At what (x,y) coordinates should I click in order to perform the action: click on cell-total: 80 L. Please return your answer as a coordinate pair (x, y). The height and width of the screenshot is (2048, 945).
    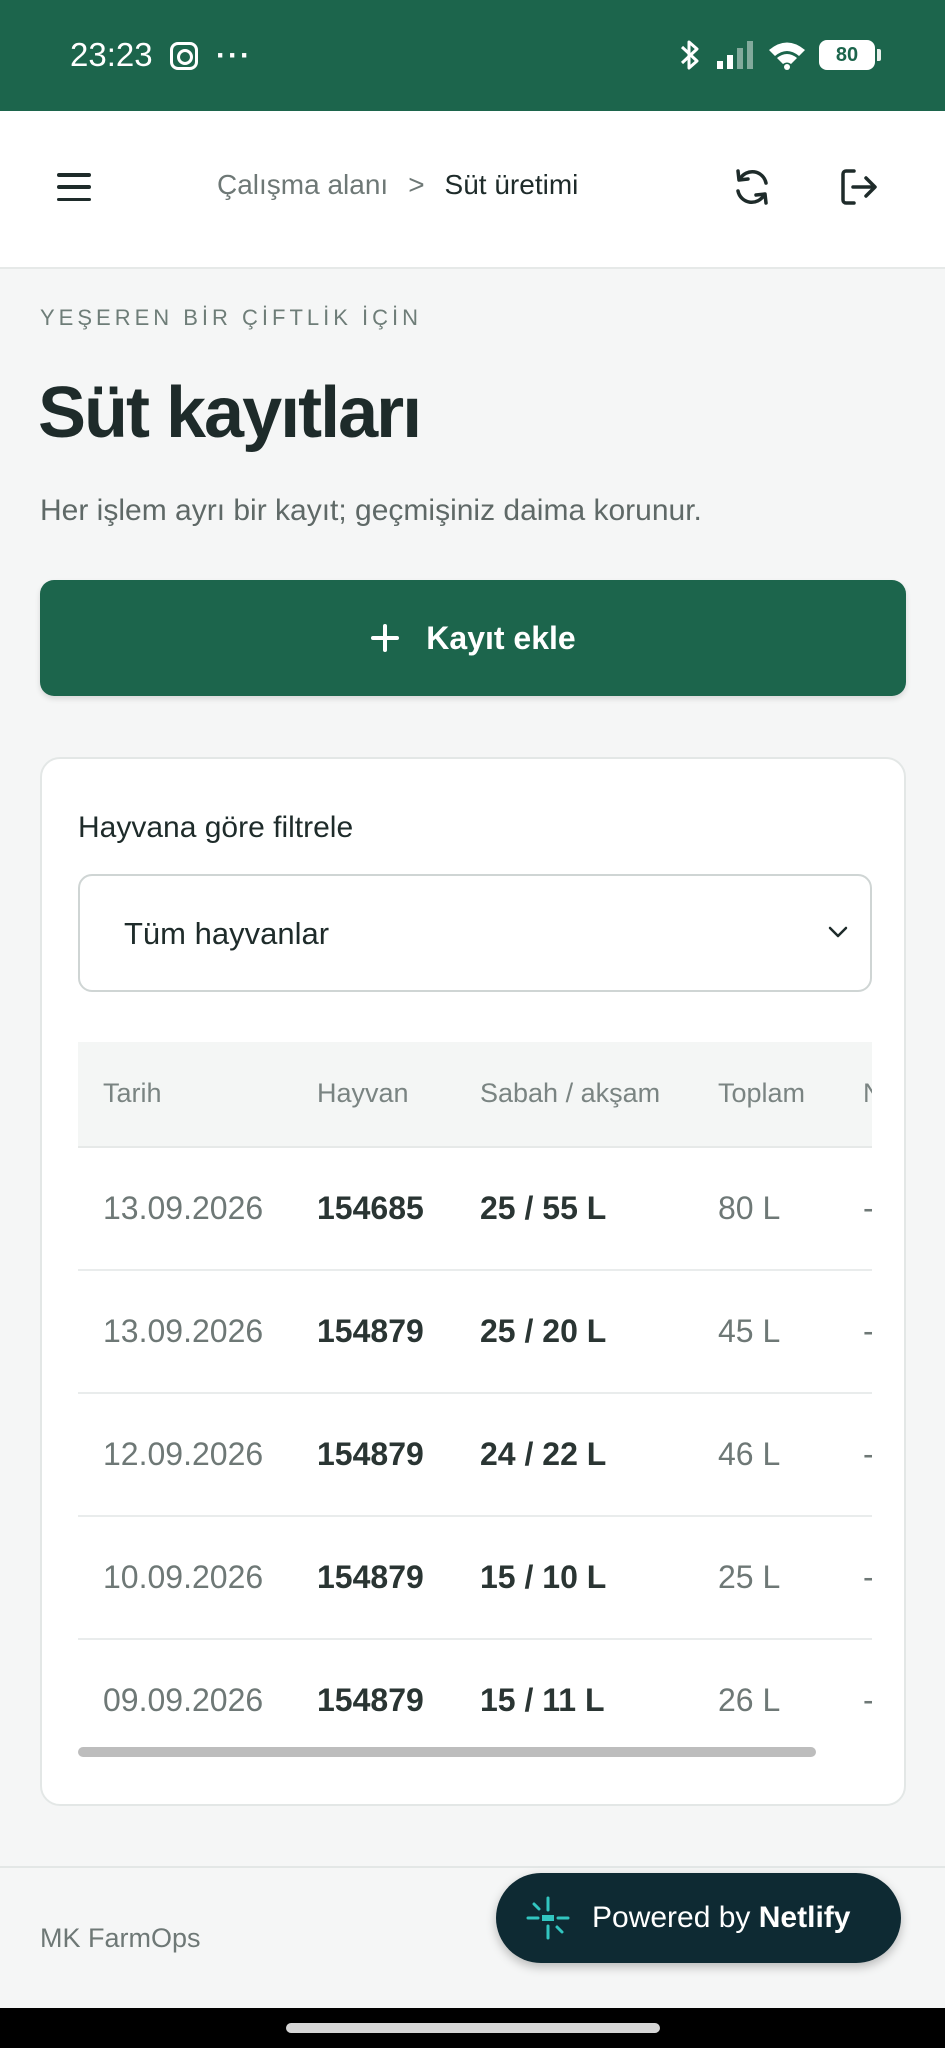
    Looking at the image, I should click on (749, 1208).